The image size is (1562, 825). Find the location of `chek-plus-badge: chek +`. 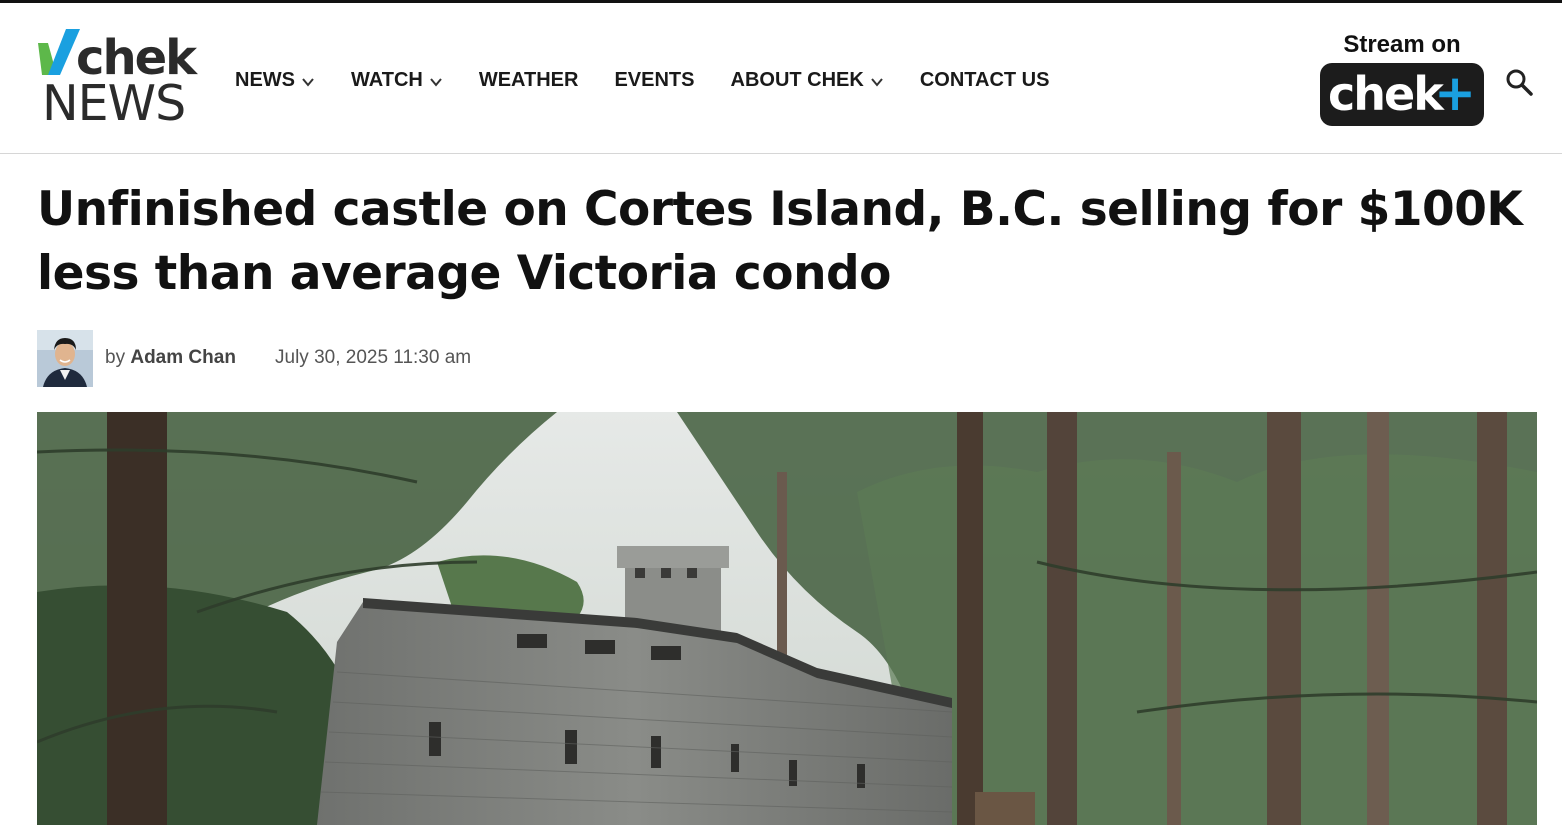

chek-plus-badge: chek + is located at coordinates (1402, 94).